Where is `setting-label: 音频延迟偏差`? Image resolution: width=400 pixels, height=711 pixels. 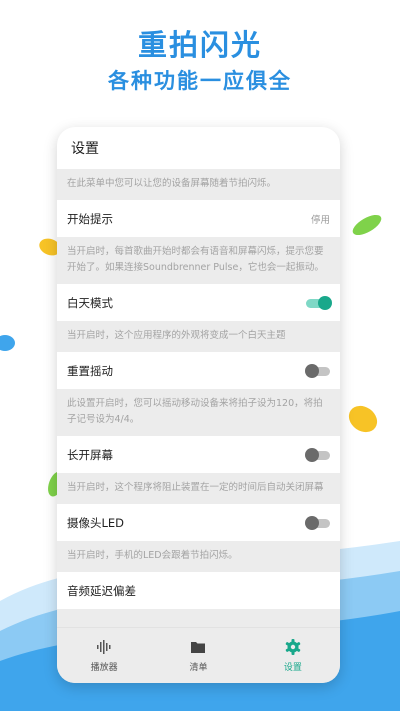
setting-label: 音频延迟偏差 is located at coordinates (101, 590).